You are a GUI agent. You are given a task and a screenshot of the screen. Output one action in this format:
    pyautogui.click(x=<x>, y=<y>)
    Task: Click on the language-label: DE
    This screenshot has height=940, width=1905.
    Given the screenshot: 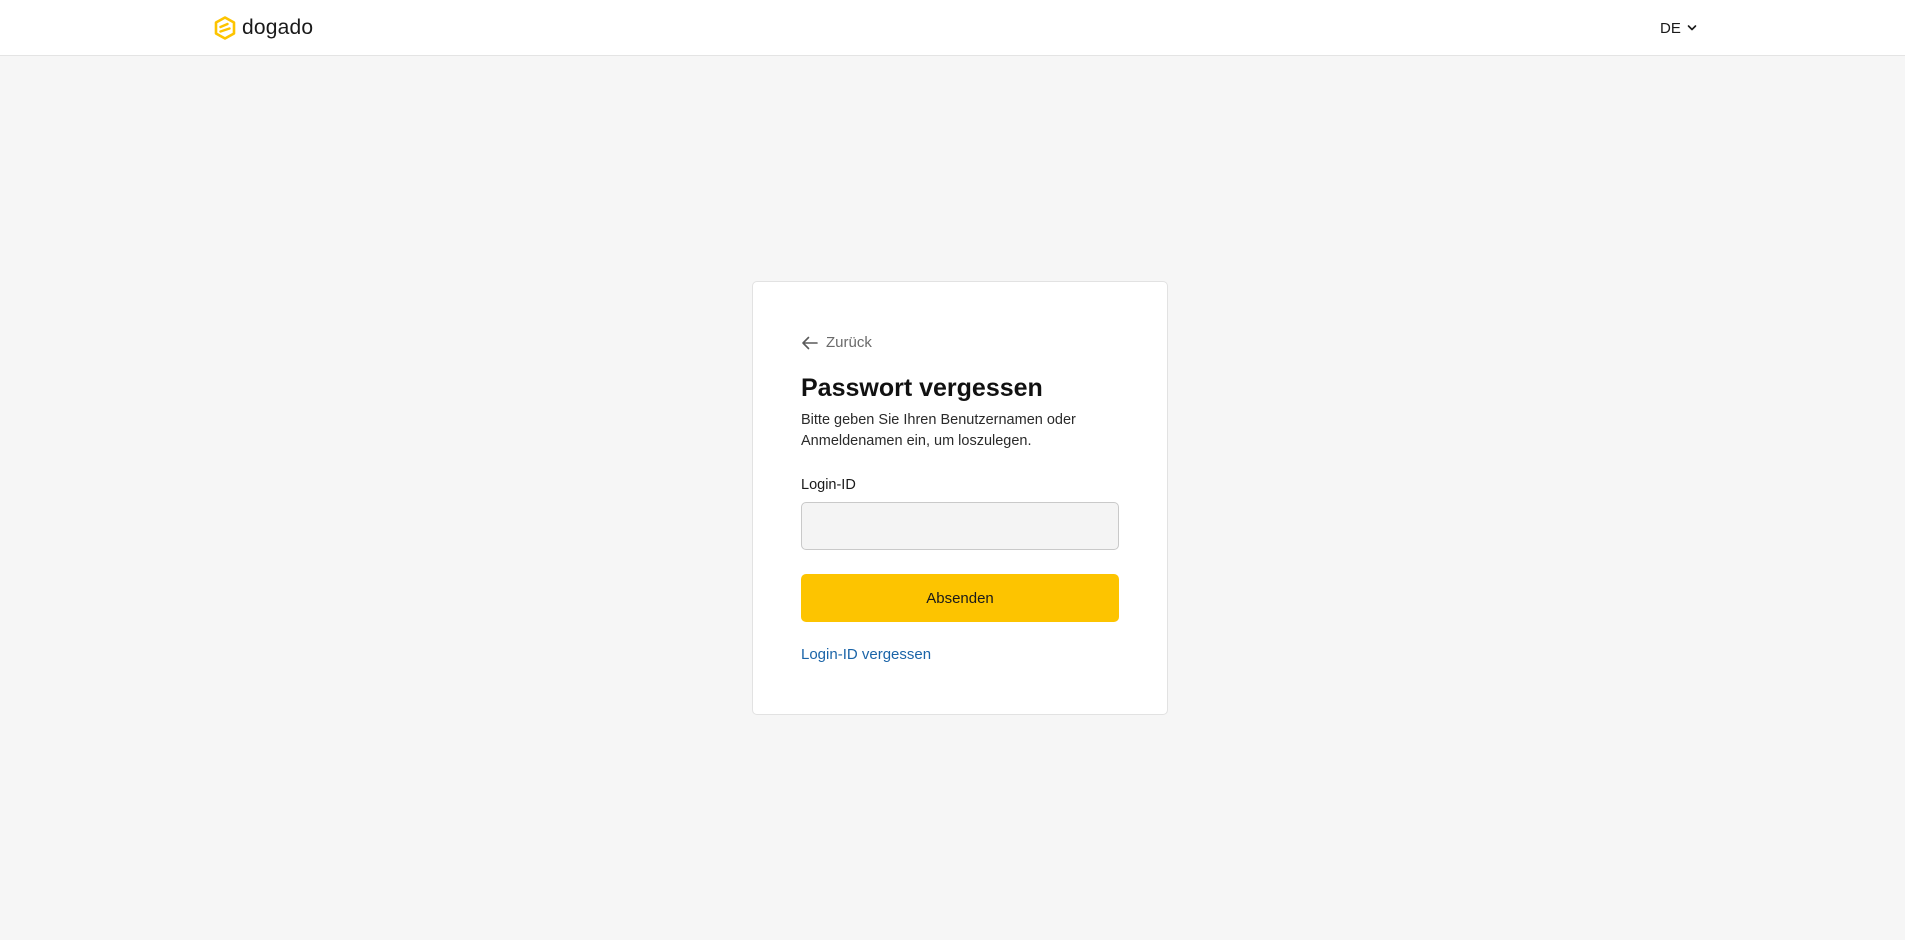 What is the action you would take?
    pyautogui.click(x=1670, y=28)
    